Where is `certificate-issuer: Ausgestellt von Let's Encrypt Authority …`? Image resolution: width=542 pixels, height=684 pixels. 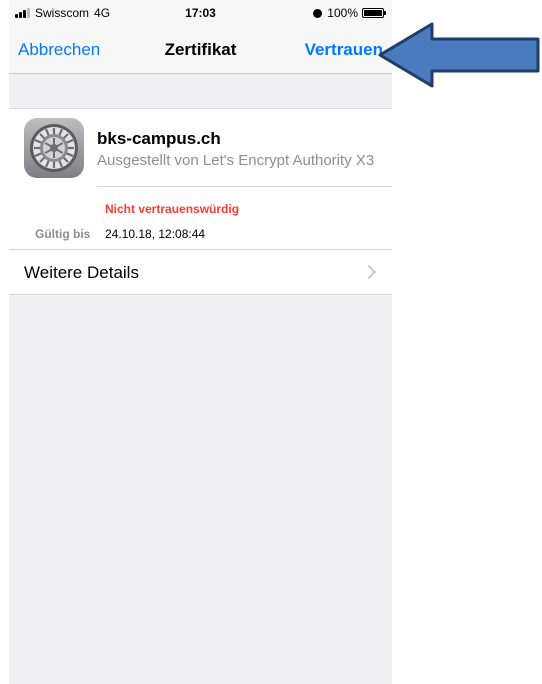
certificate-issuer: Ausgestellt von Let's Encrypt Authority … is located at coordinates (236, 160).